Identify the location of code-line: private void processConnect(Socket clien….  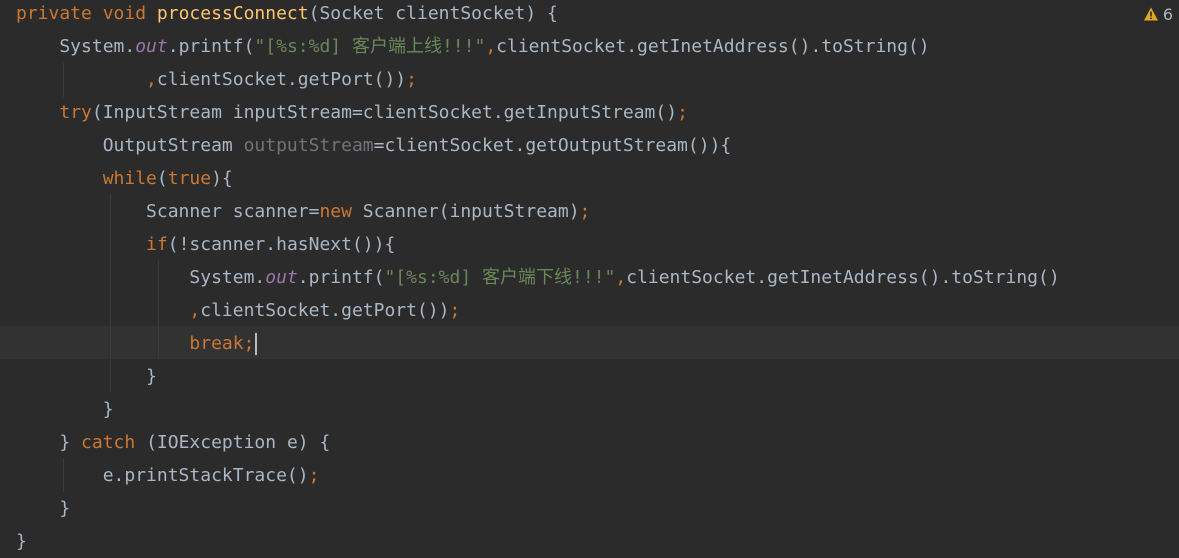
(287, 15).